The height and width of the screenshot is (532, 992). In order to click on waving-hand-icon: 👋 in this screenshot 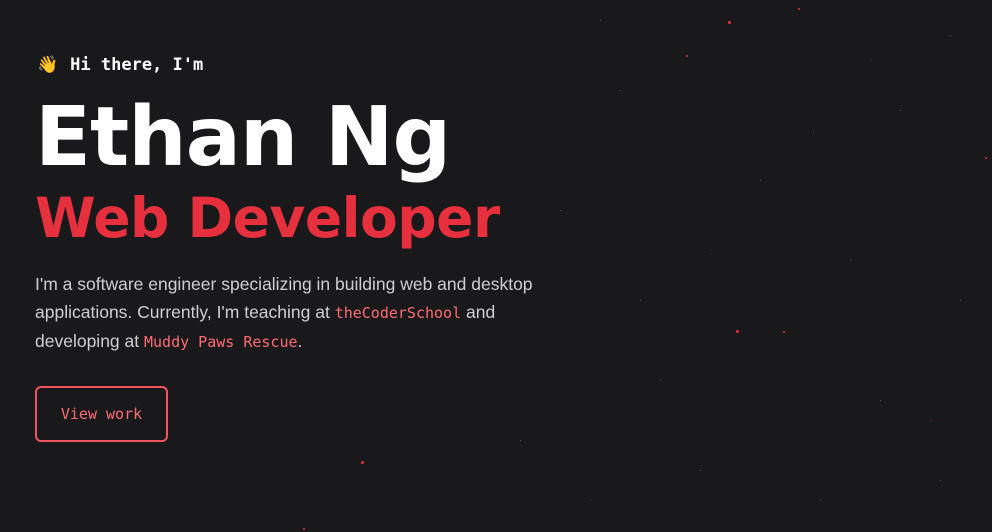, I will do `click(48, 65)`.